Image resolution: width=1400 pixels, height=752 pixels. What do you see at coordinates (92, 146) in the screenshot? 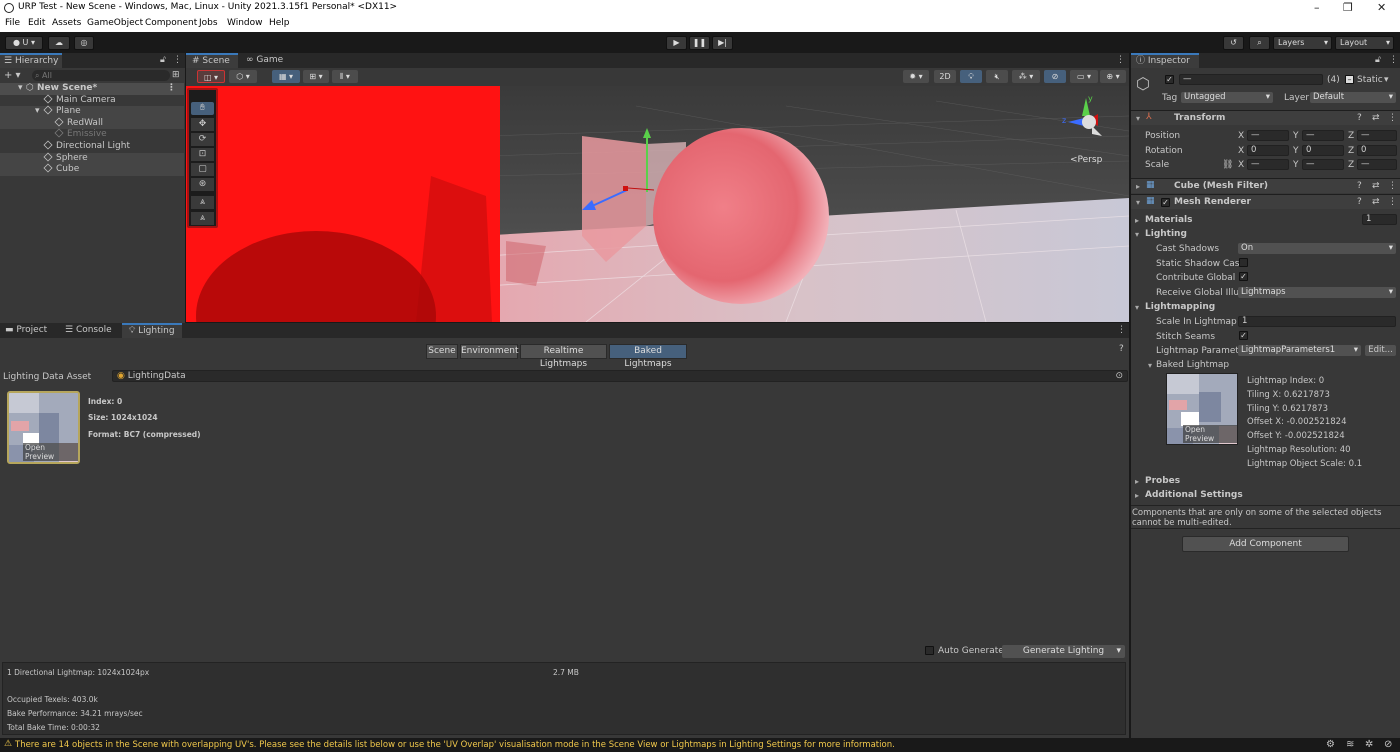
I see `hierarchy-item-directional-light: Directional Light` at bounding box center [92, 146].